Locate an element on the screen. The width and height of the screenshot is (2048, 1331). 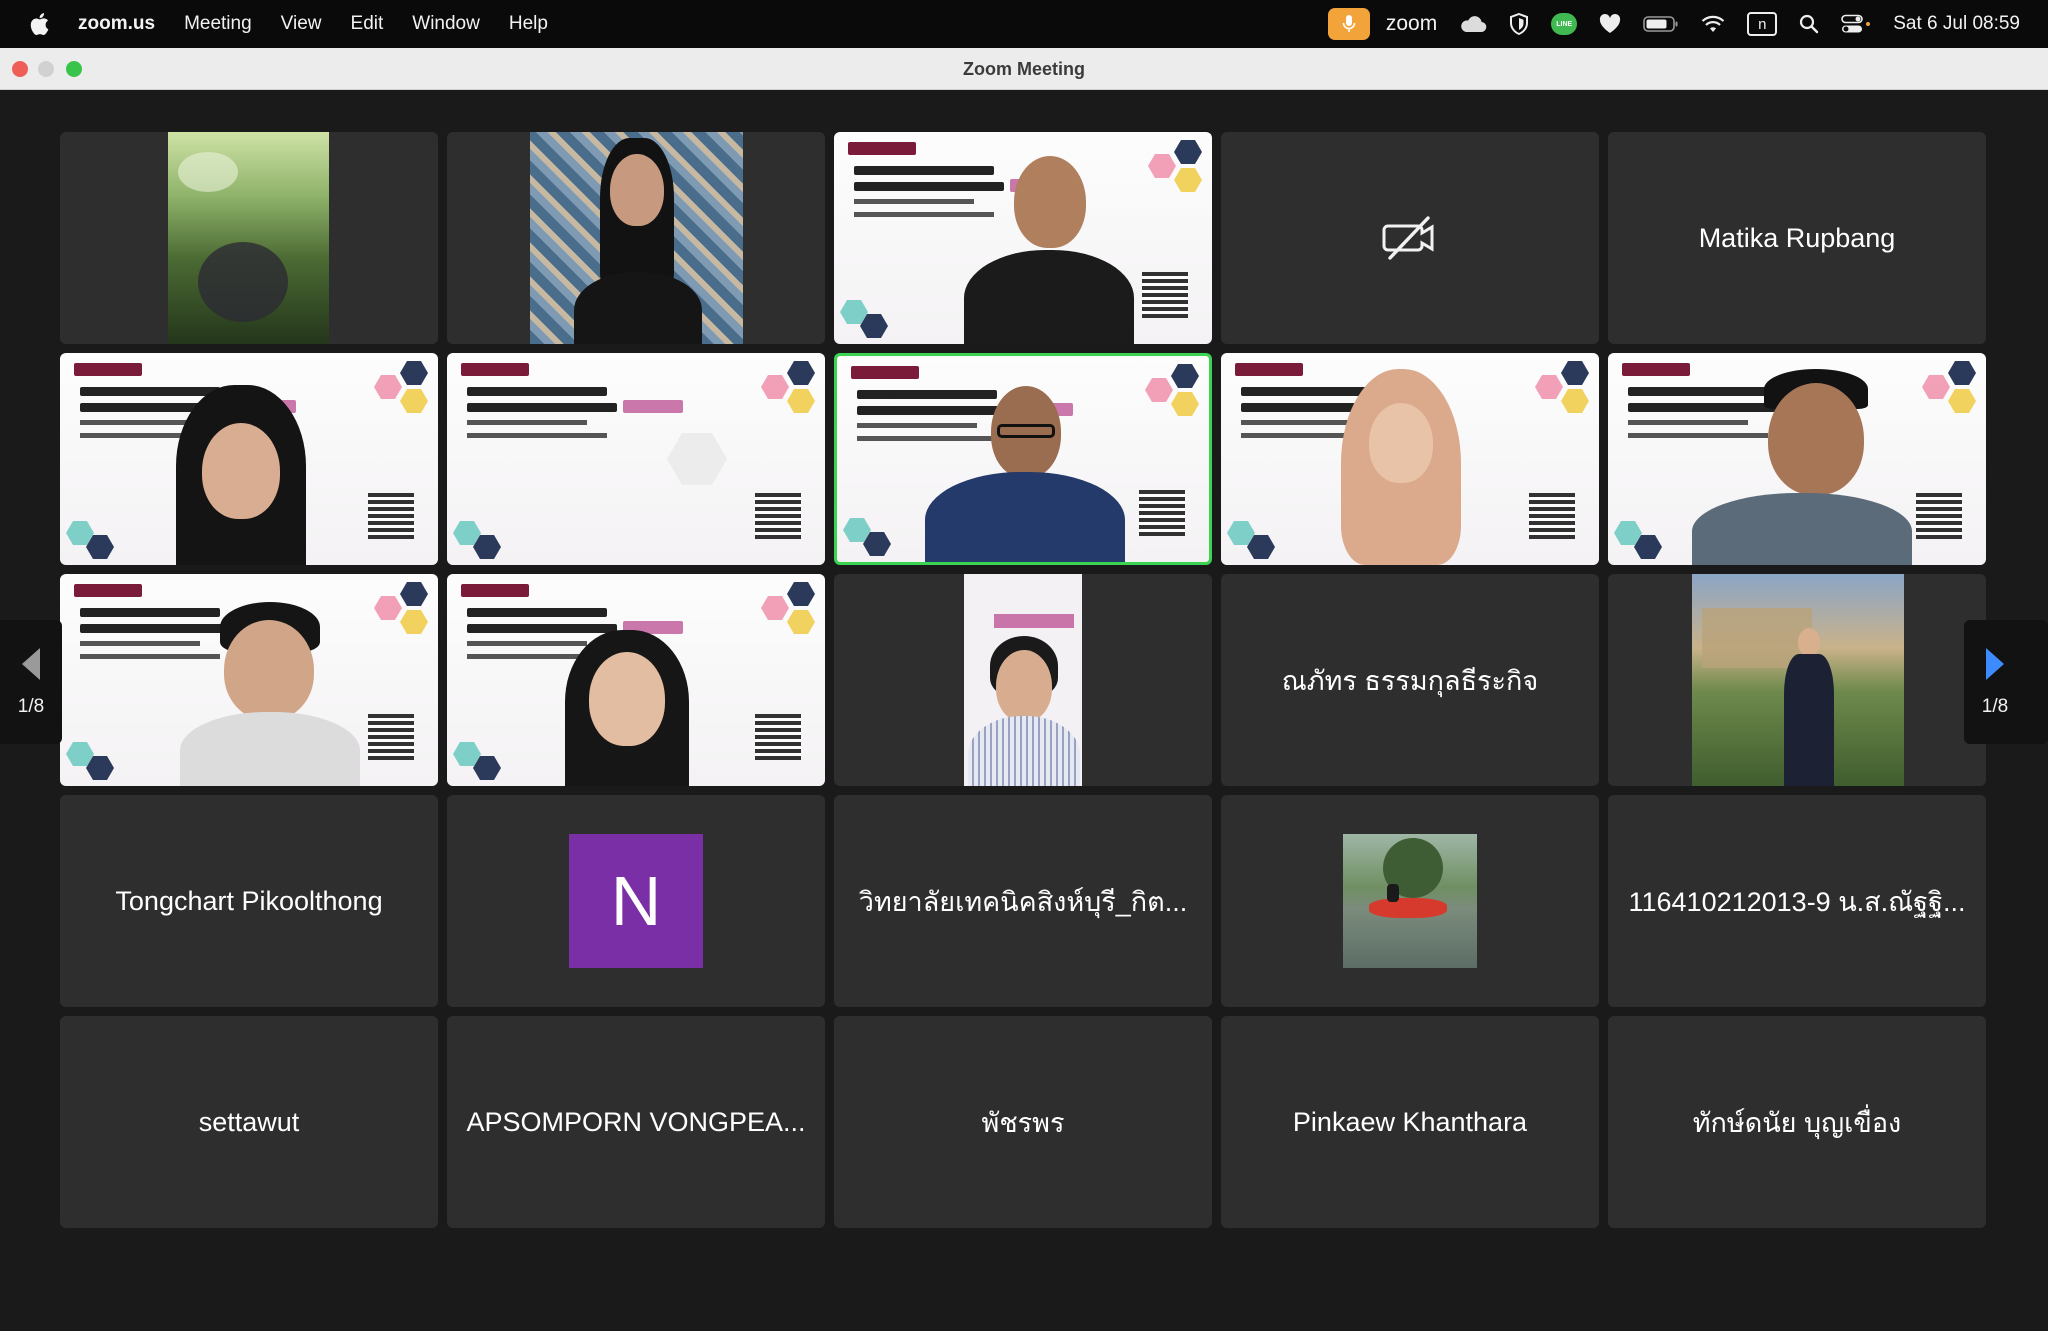
participant-name: Matika Rupbang is located at coordinates (1797, 237).